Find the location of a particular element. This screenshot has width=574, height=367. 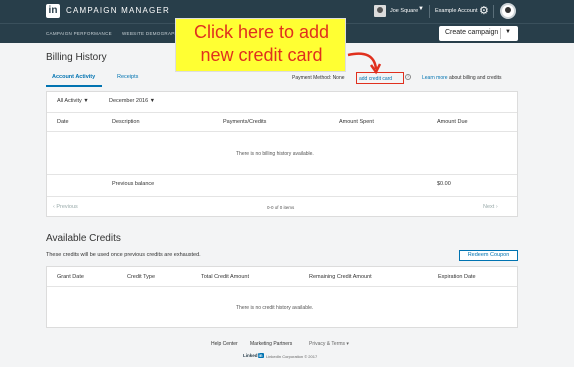

available-credits-title: Available Credits is located at coordinates (83, 238).